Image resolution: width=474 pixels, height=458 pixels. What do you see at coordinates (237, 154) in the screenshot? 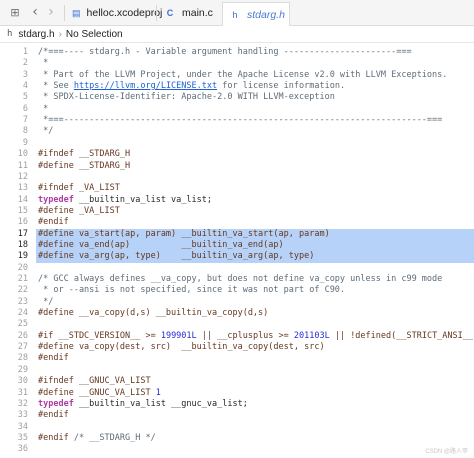
I see `code-line: 10 #ifndef __STDARG_H` at bounding box center [237, 154].